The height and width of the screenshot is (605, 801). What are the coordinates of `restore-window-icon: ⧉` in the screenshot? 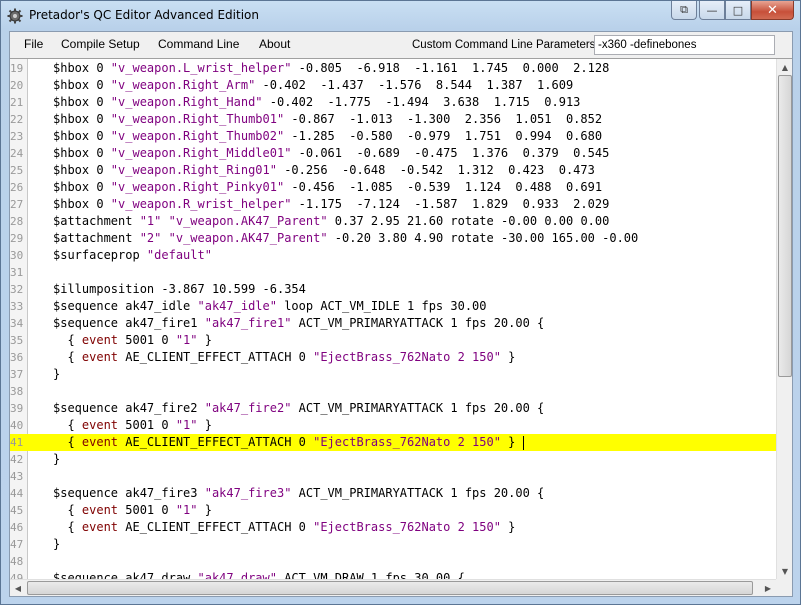 It's located at (684, 10).